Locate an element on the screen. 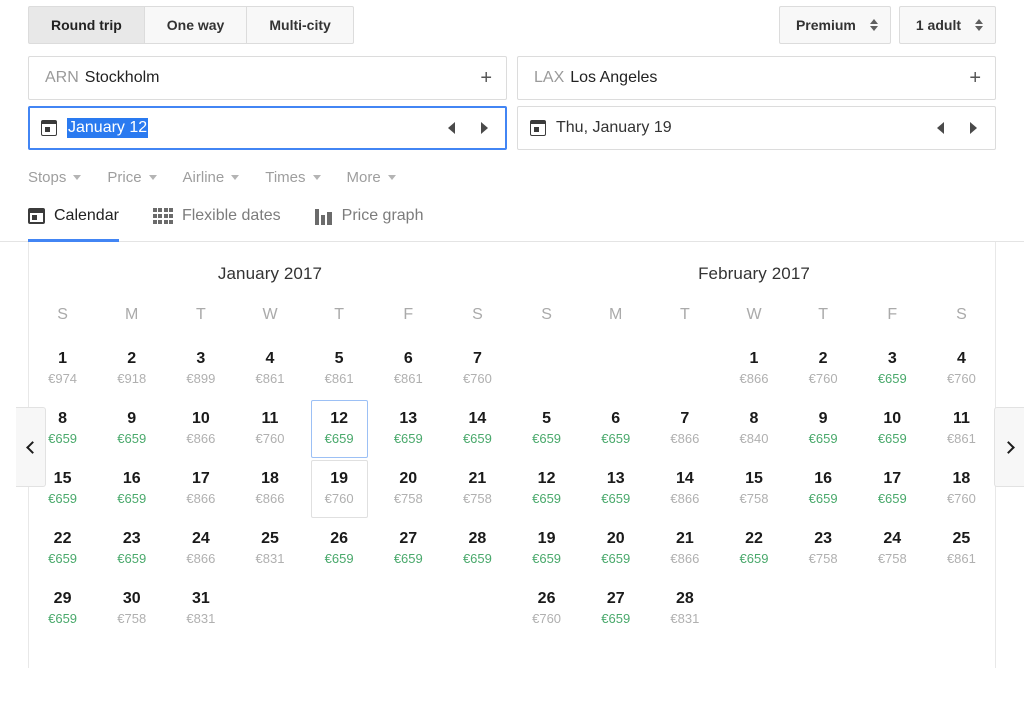 This screenshot has height=714, width=1024. day-cell: 20 €659 is located at coordinates (615, 549).